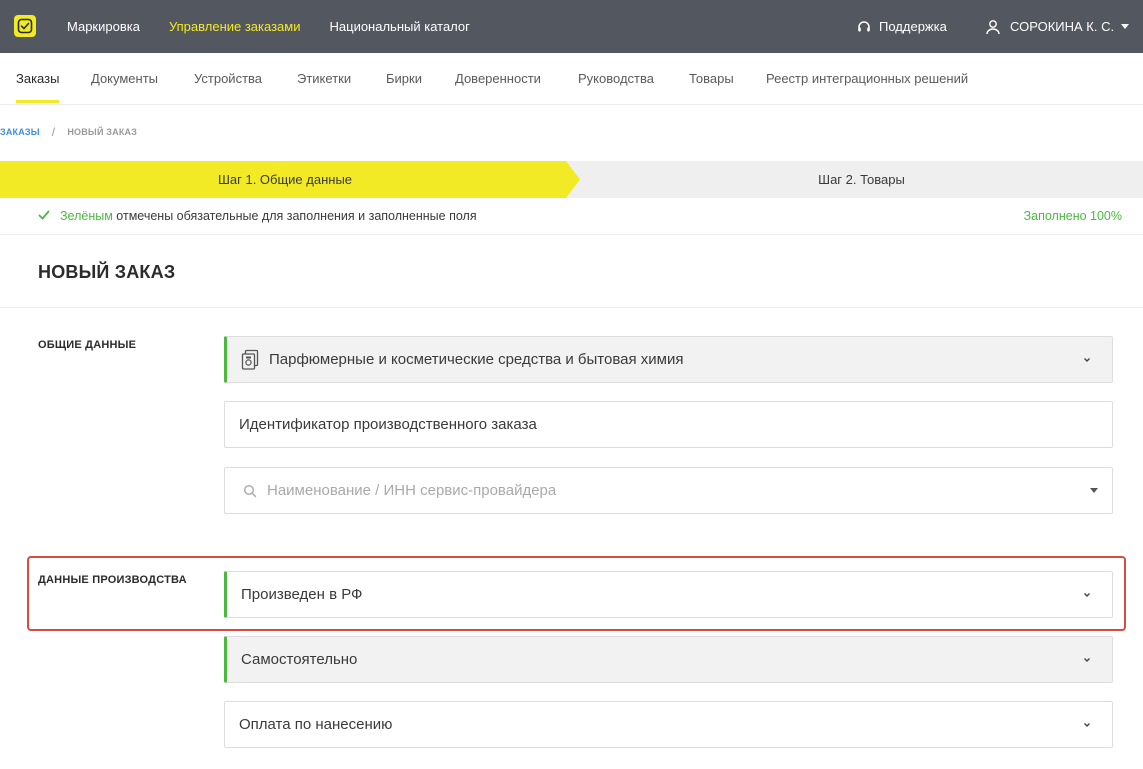  I want to click on wizard-steps: Шаг 1. Общие данные Шаг 2. Товары, so click(571, 179).